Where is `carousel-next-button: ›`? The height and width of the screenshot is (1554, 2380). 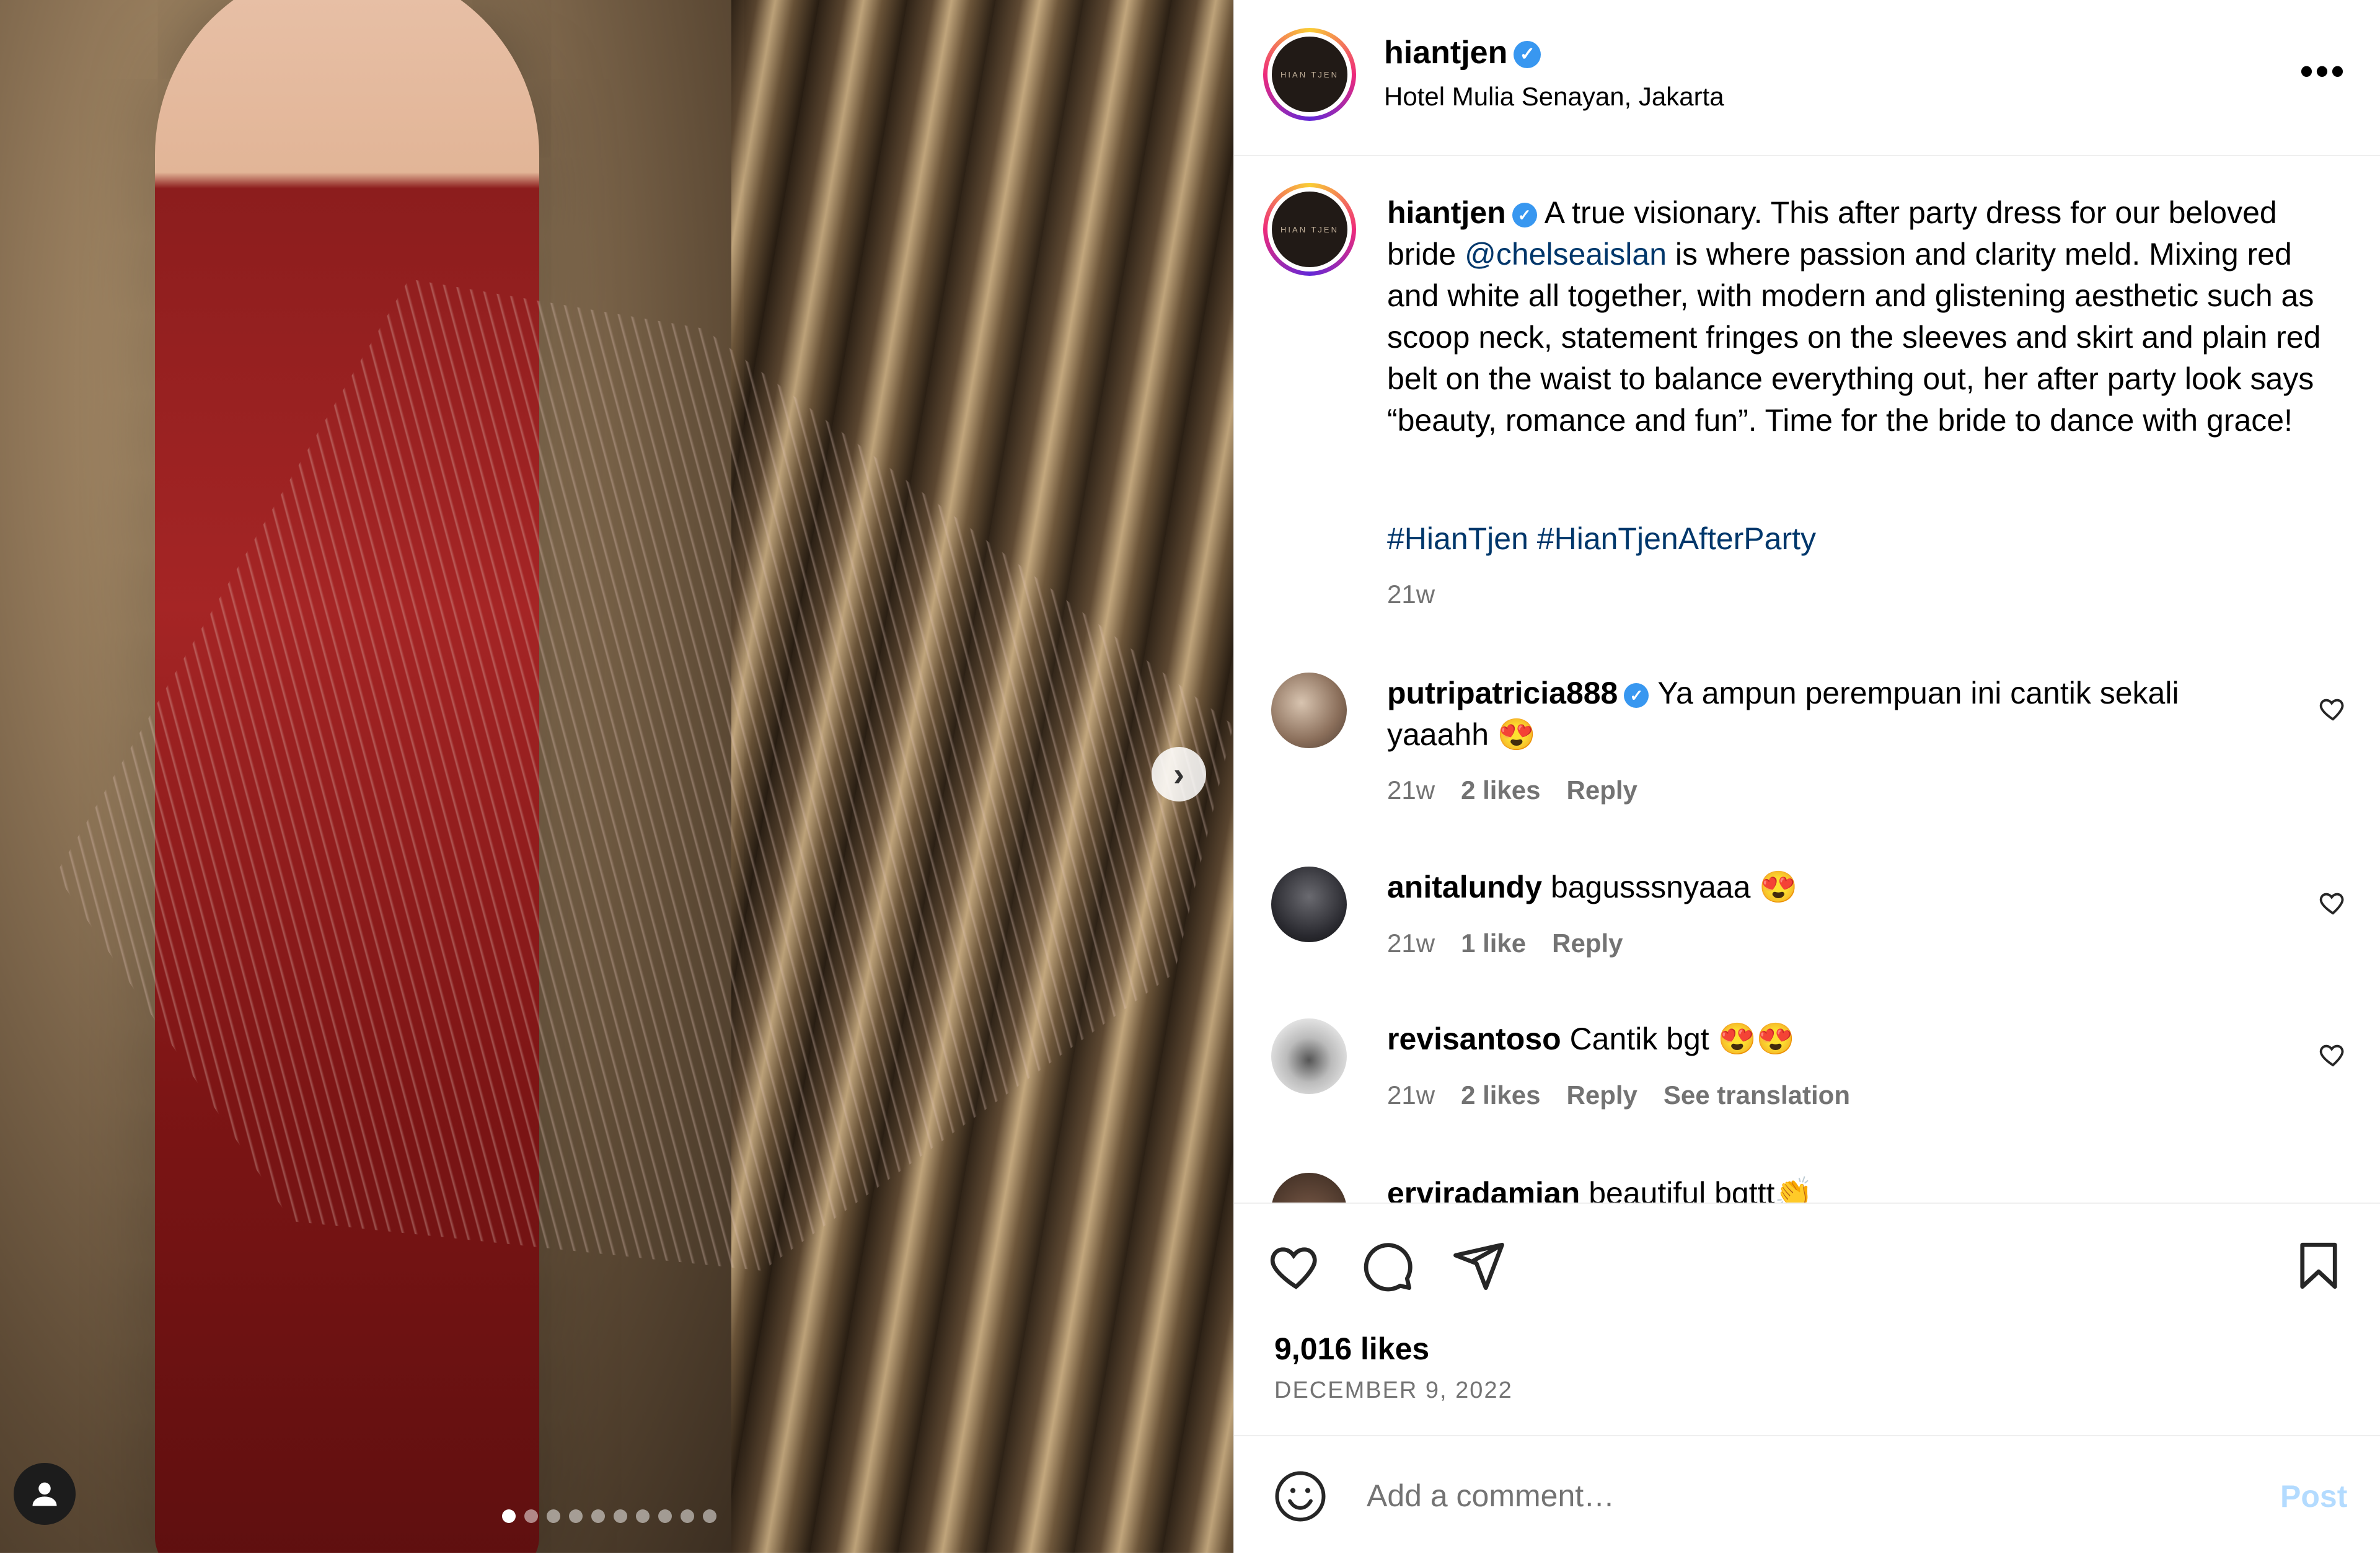 carousel-next-button: › is located at coordinates (1179, 774).